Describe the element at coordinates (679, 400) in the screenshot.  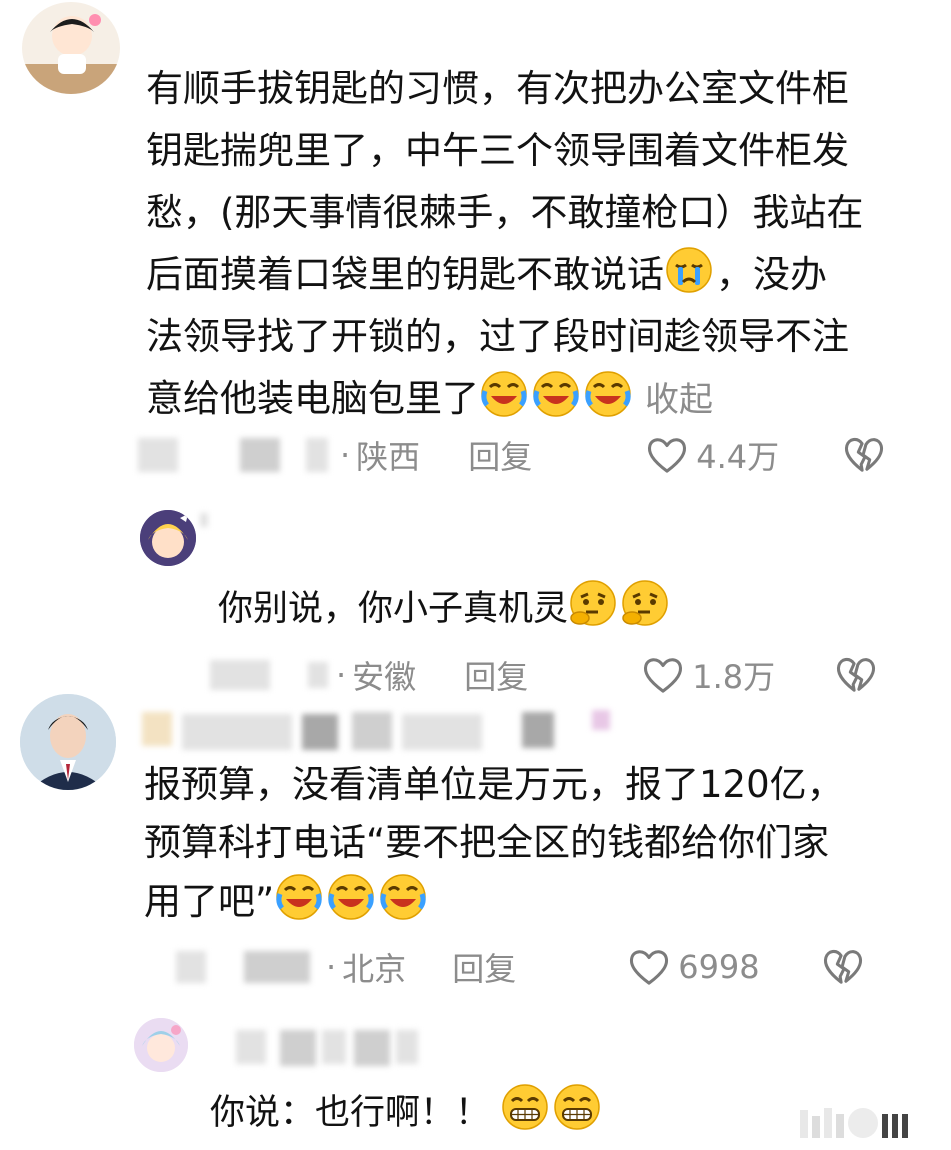
I see `collapse-link: 收起` at that location.